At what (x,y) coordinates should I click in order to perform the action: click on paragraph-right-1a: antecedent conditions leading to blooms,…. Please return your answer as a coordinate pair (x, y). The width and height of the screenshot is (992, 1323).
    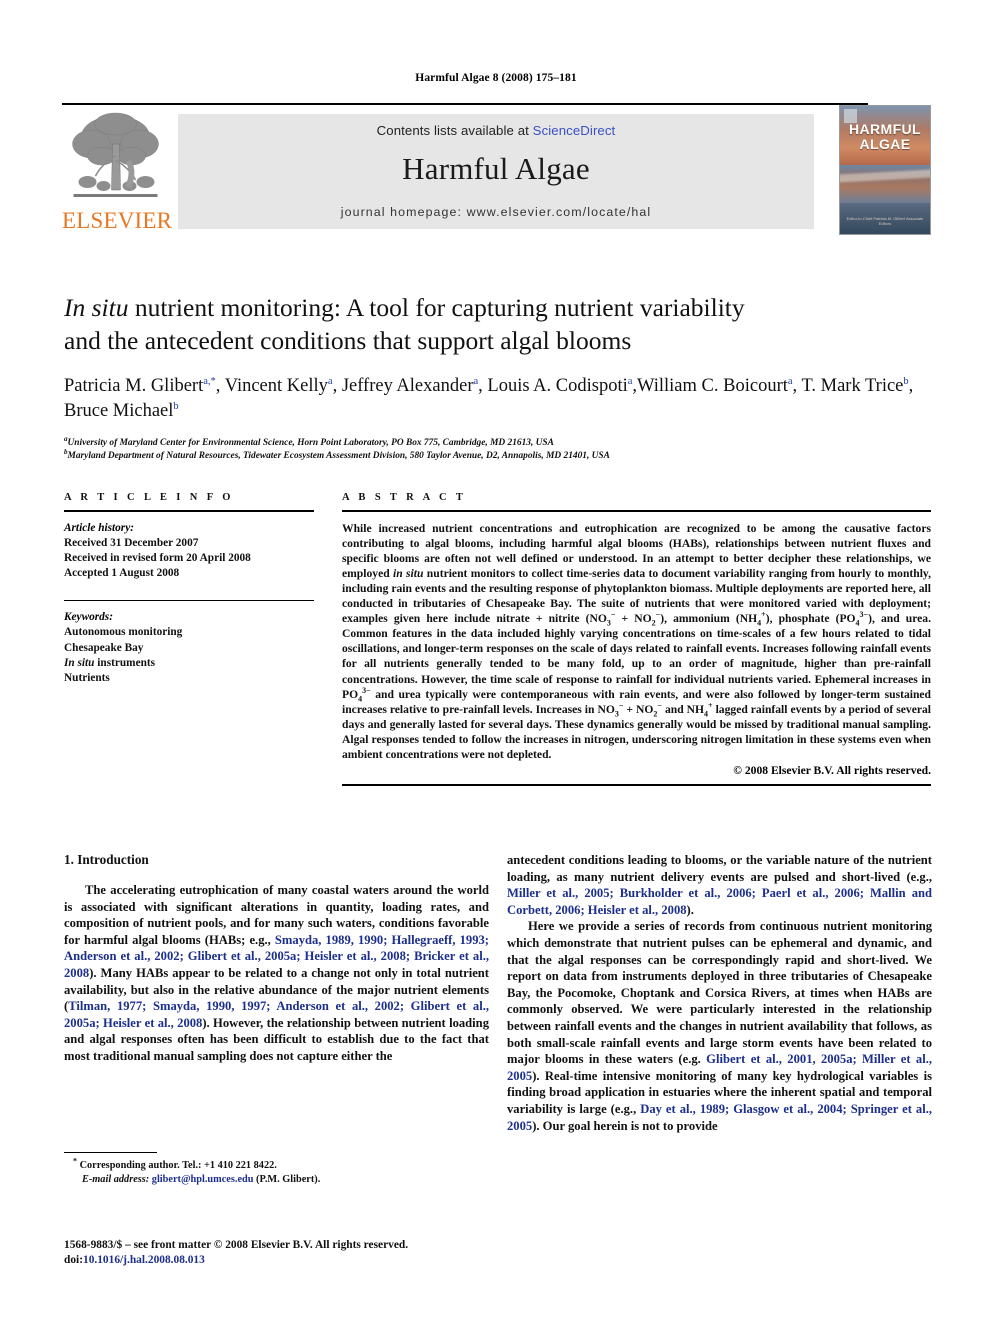
    Looking at the image, I should click on (719, 868).